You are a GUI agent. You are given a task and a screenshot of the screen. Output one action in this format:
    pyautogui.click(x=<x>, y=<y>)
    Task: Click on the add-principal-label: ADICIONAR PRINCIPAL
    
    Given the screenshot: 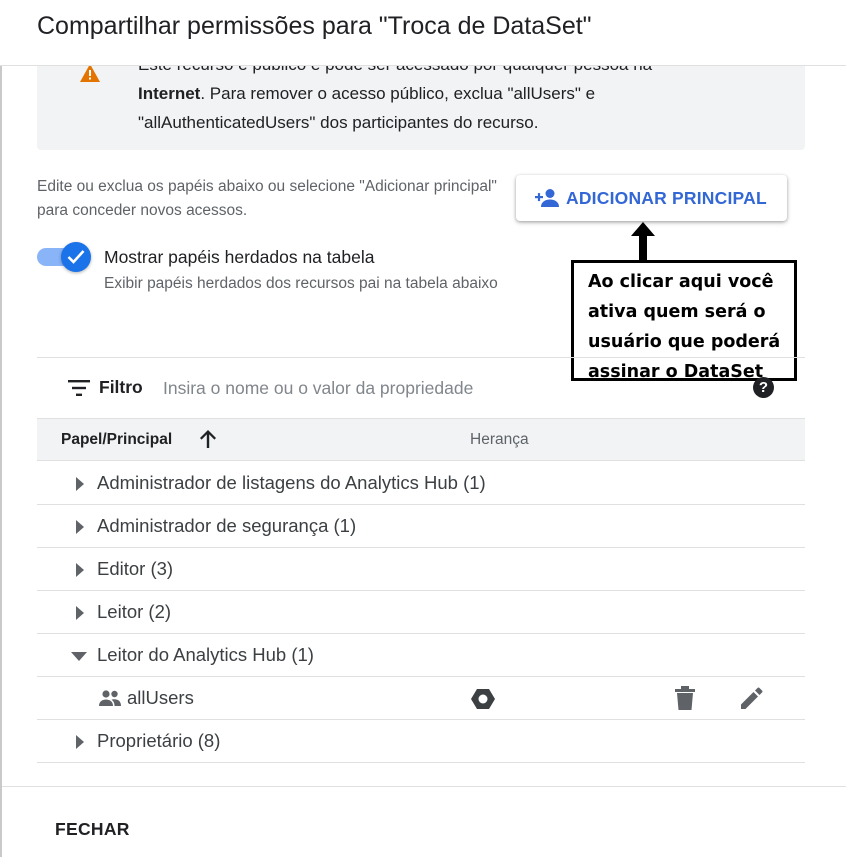 What is the action you would take?
    pyautogui.click(x=666, y=198)
    